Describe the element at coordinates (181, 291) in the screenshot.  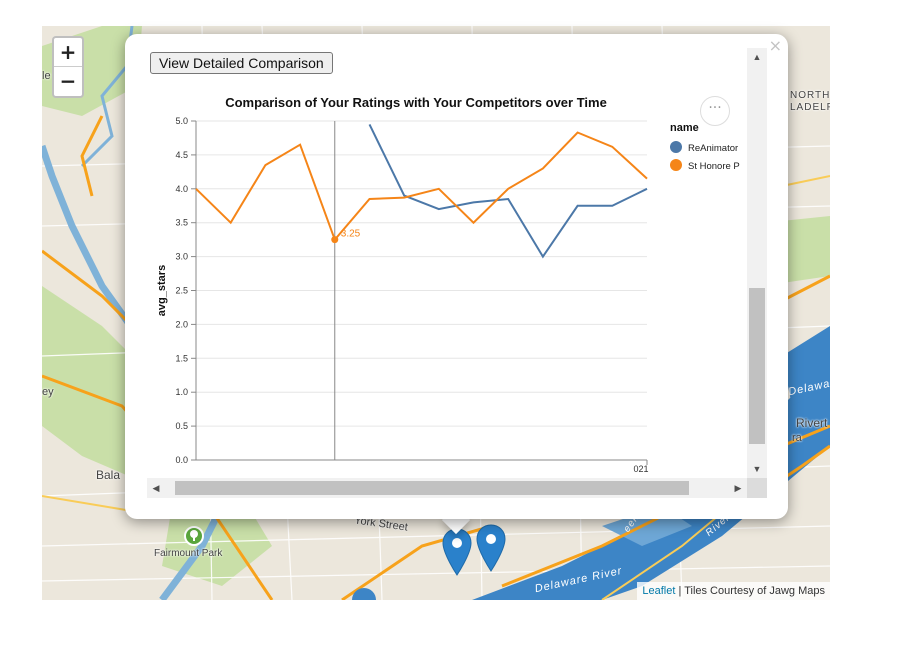
I see `y-tick-label: 2.5` at that location.